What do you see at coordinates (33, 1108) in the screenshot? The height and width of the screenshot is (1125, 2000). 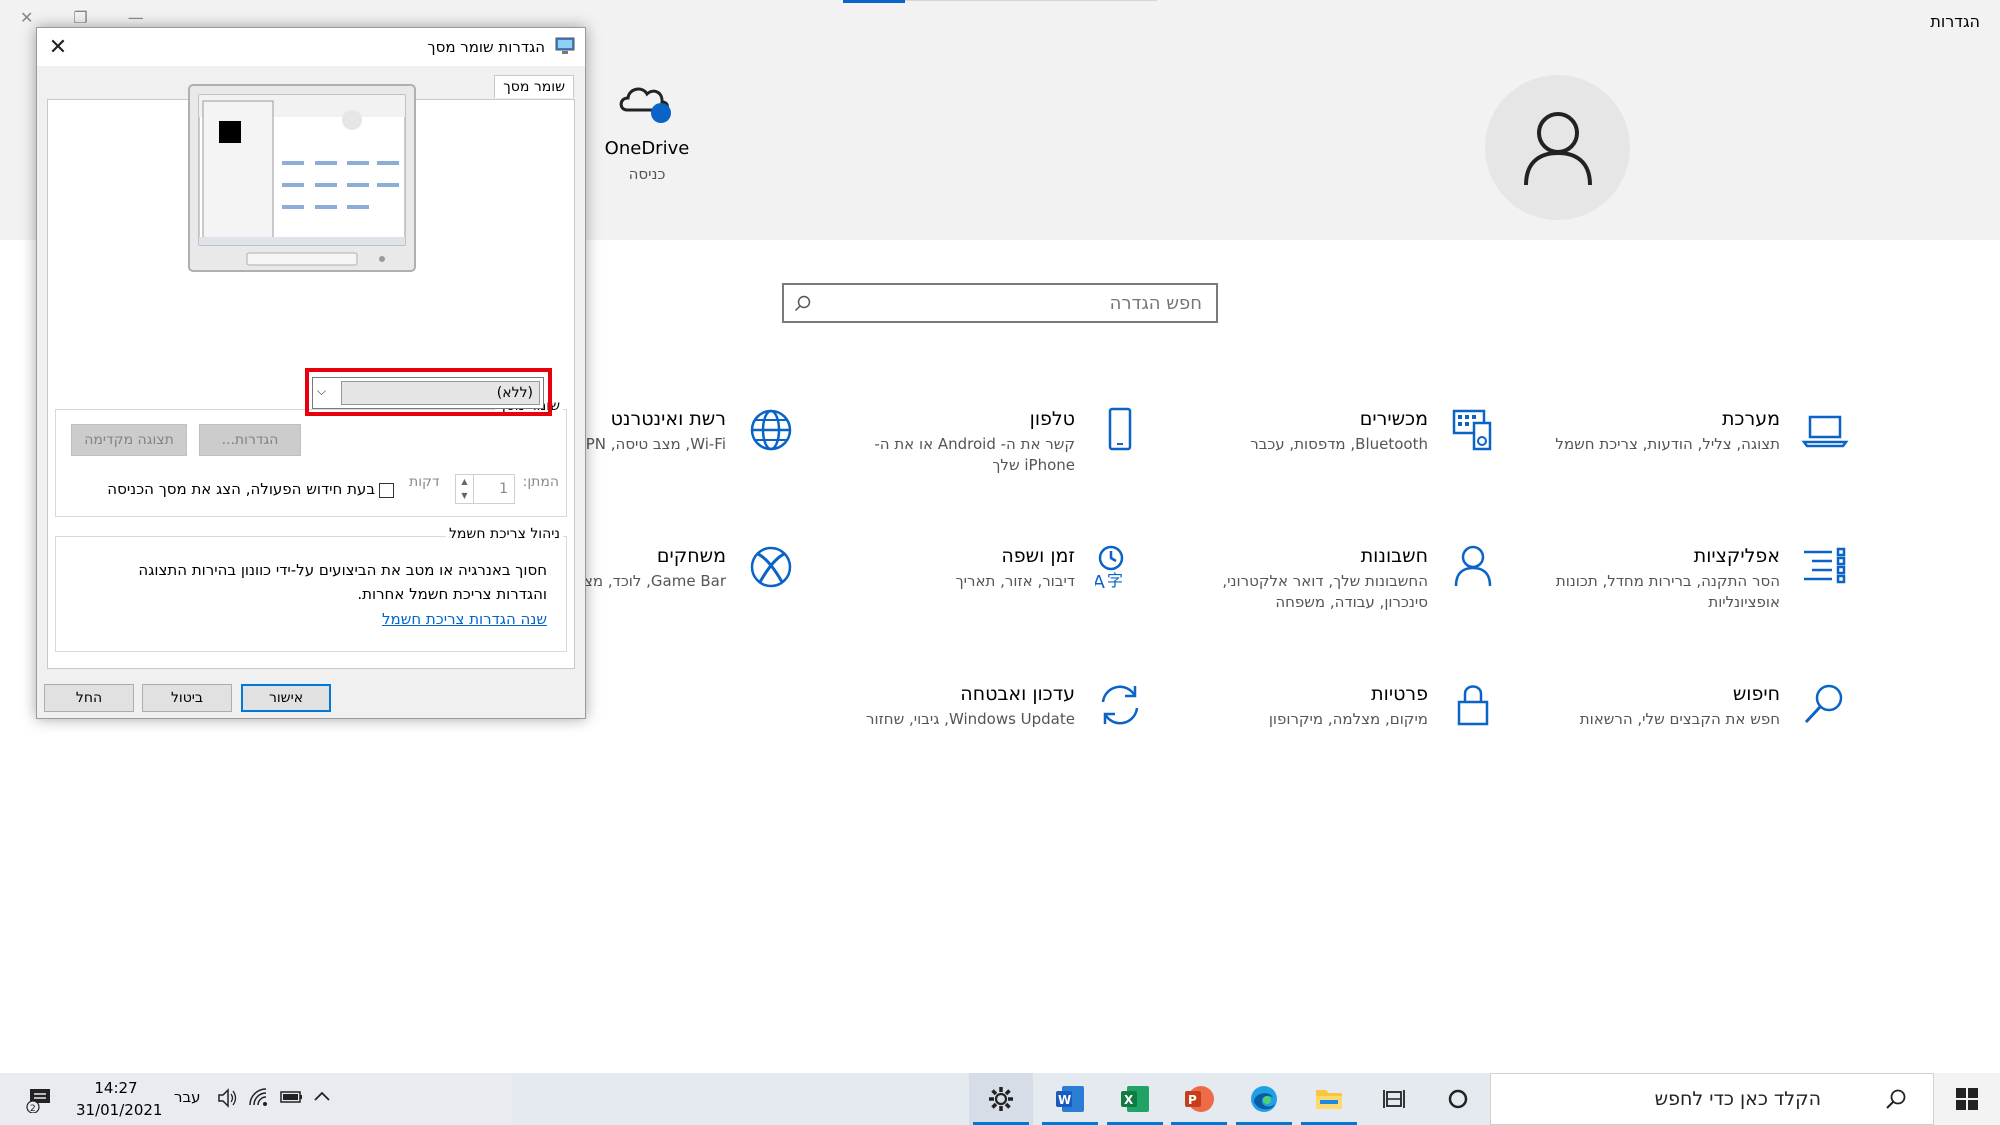 I see `notification-count: 2` at bounding box center [33, 1108].